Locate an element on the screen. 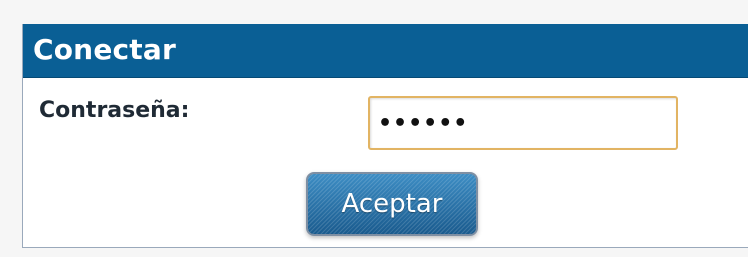 The image size is (748, 257). accept-button: Aceptar is located at coordinates (392, 204).